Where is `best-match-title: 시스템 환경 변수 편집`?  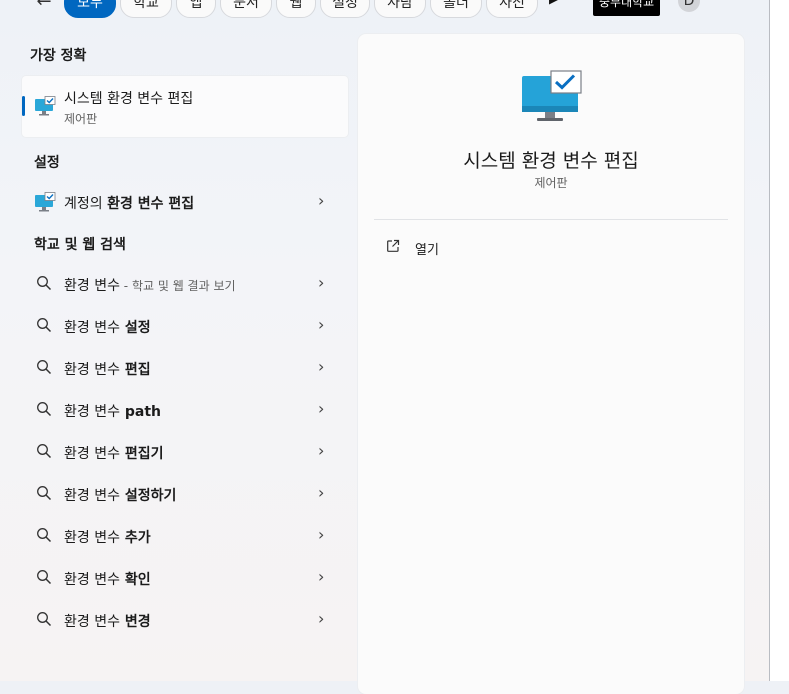 best-match-title: 시스템 환경 변수 편집 is located at coordinates (129, 99).